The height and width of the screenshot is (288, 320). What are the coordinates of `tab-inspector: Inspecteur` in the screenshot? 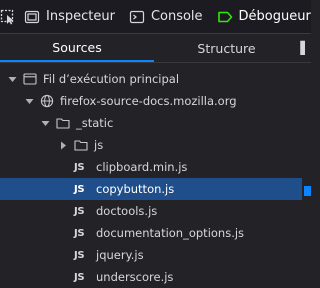 It's located at (70, 16).